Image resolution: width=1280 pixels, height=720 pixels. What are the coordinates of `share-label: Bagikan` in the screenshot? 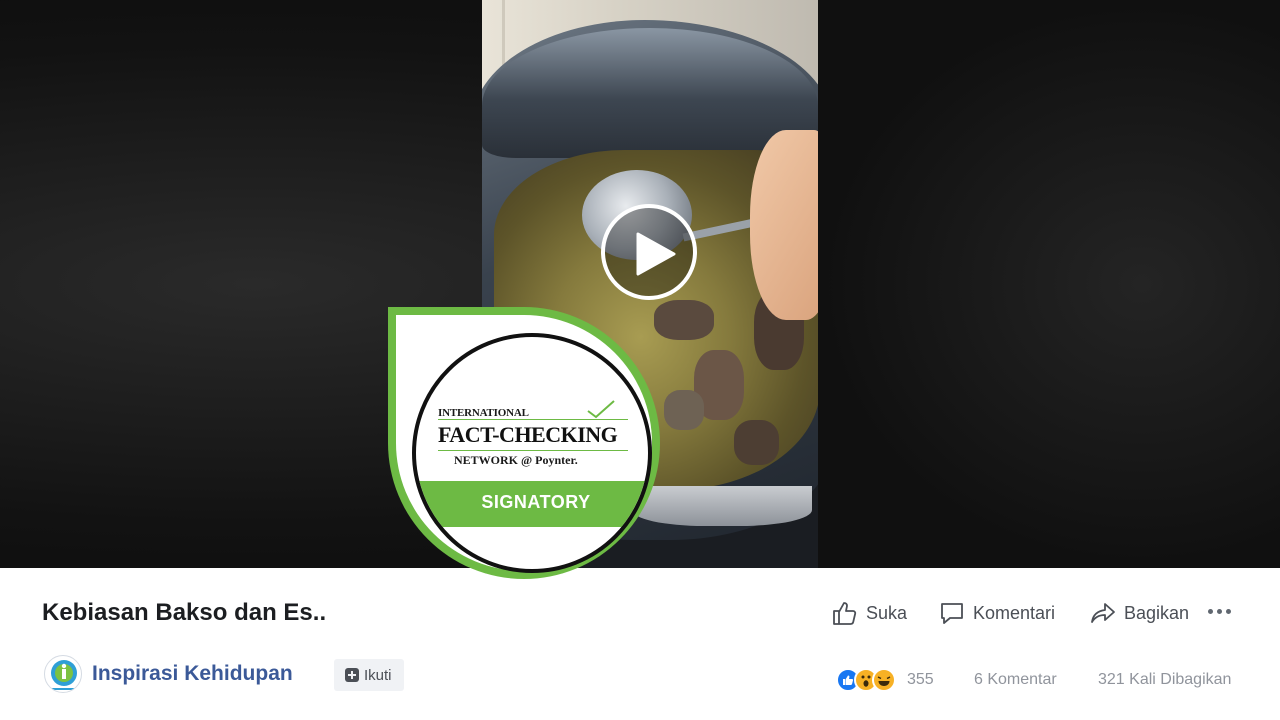 It's located at (1157, 612).